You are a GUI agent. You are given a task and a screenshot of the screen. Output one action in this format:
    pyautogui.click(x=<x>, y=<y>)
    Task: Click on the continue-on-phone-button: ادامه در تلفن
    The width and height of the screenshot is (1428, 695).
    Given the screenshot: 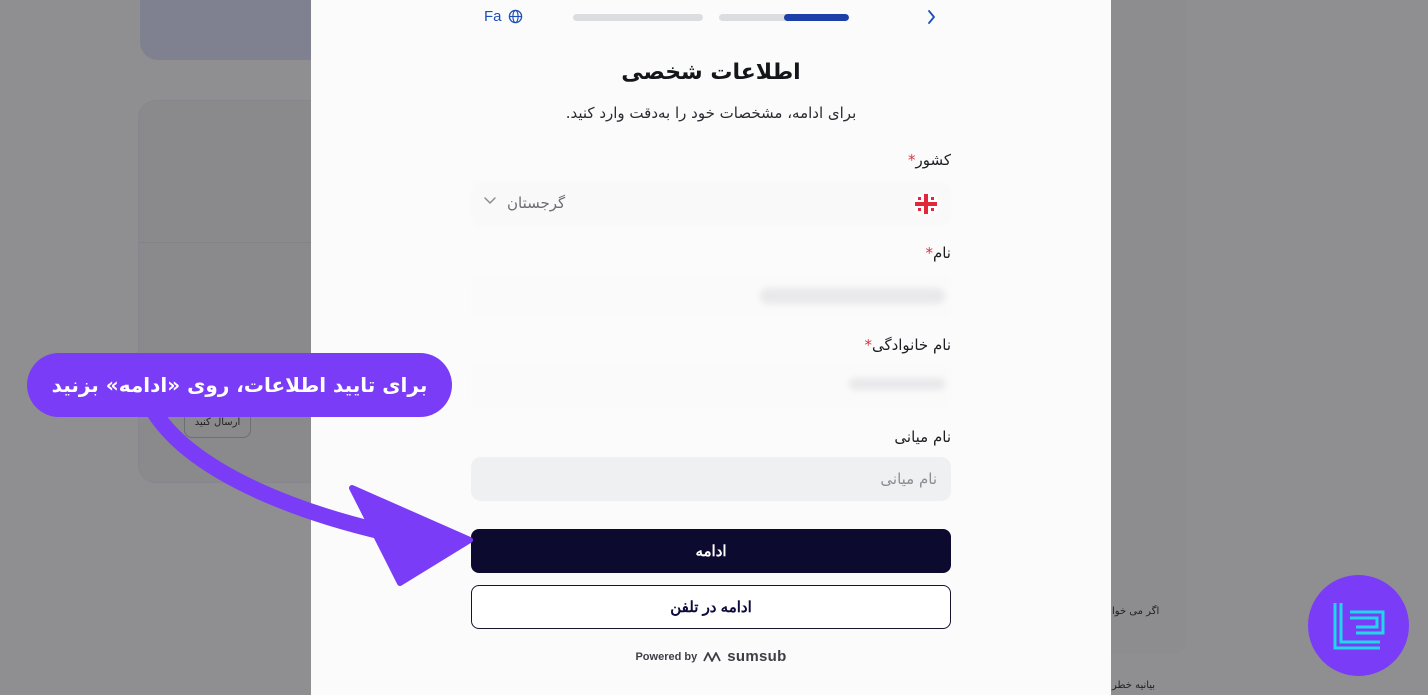 What is the action you would take?
    pyautogui.click(x=711, y=607)
    